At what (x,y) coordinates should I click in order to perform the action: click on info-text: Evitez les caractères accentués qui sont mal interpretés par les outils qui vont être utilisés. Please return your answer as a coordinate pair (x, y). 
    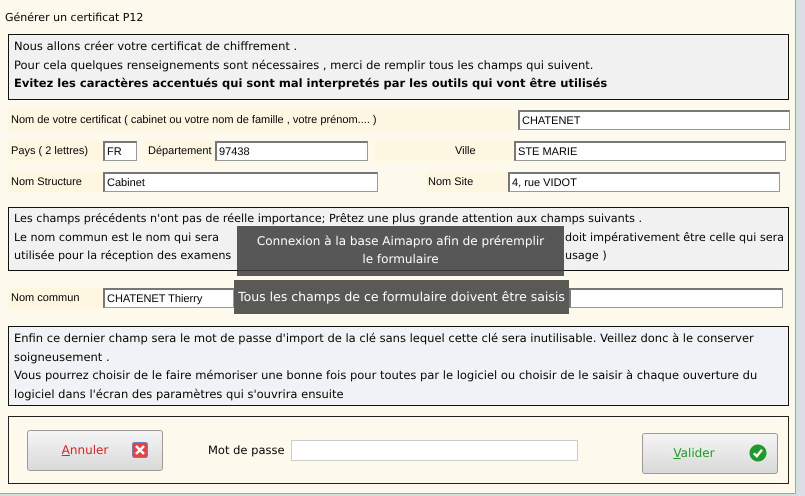
    Looking at the image, I should click on (311, 83).